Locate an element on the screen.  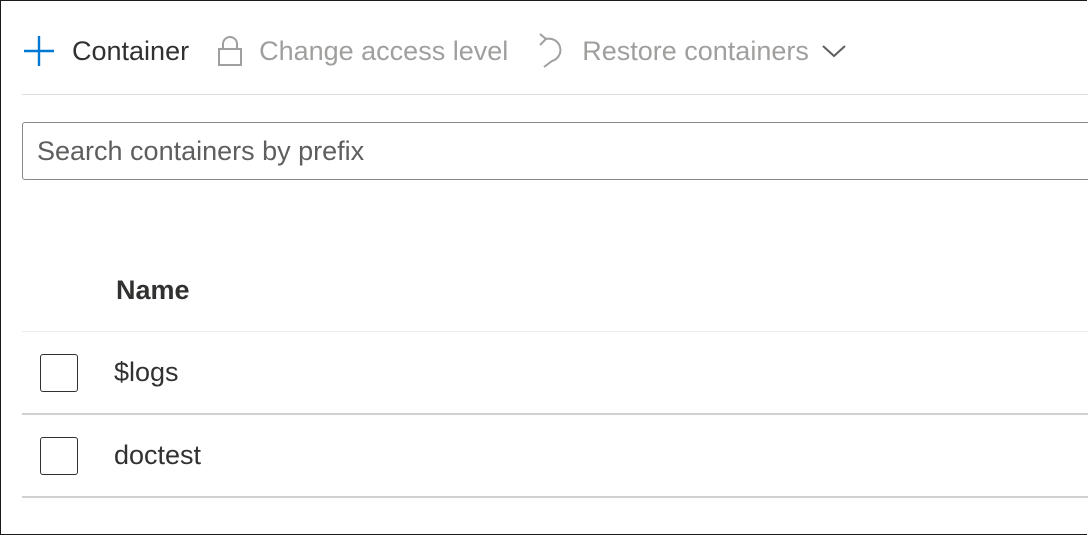
add-container-button: Container is located at coordinates (105, 51).